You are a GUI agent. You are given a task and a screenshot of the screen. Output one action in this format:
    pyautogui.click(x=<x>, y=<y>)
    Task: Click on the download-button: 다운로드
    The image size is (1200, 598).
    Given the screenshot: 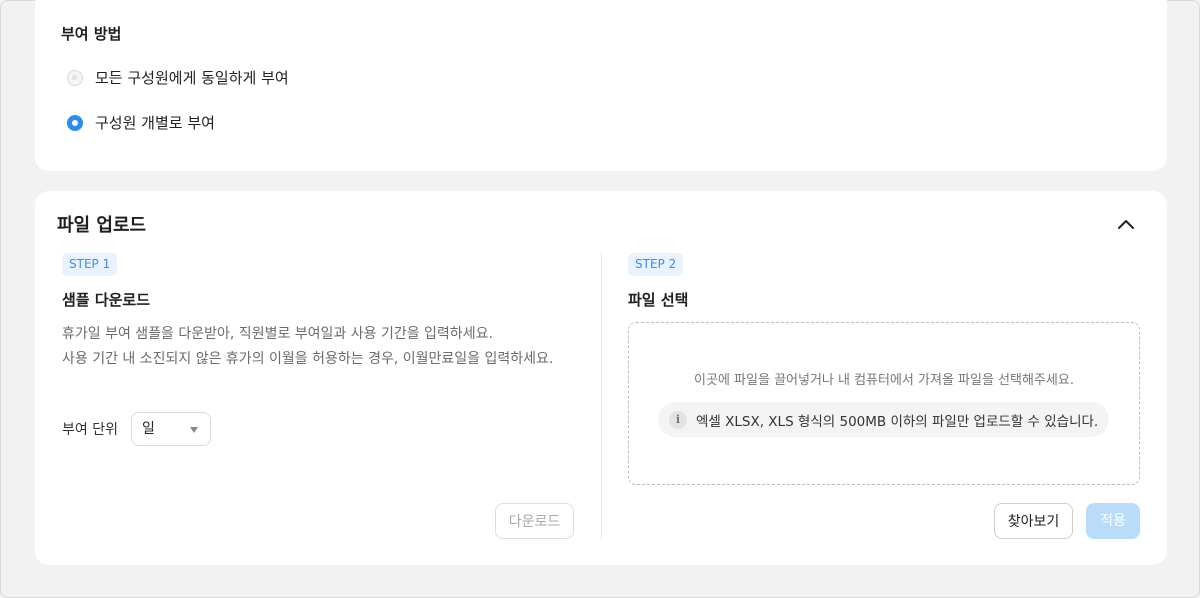 What is the action you would take?
    pyautogui.click(x=534, y=521)
    